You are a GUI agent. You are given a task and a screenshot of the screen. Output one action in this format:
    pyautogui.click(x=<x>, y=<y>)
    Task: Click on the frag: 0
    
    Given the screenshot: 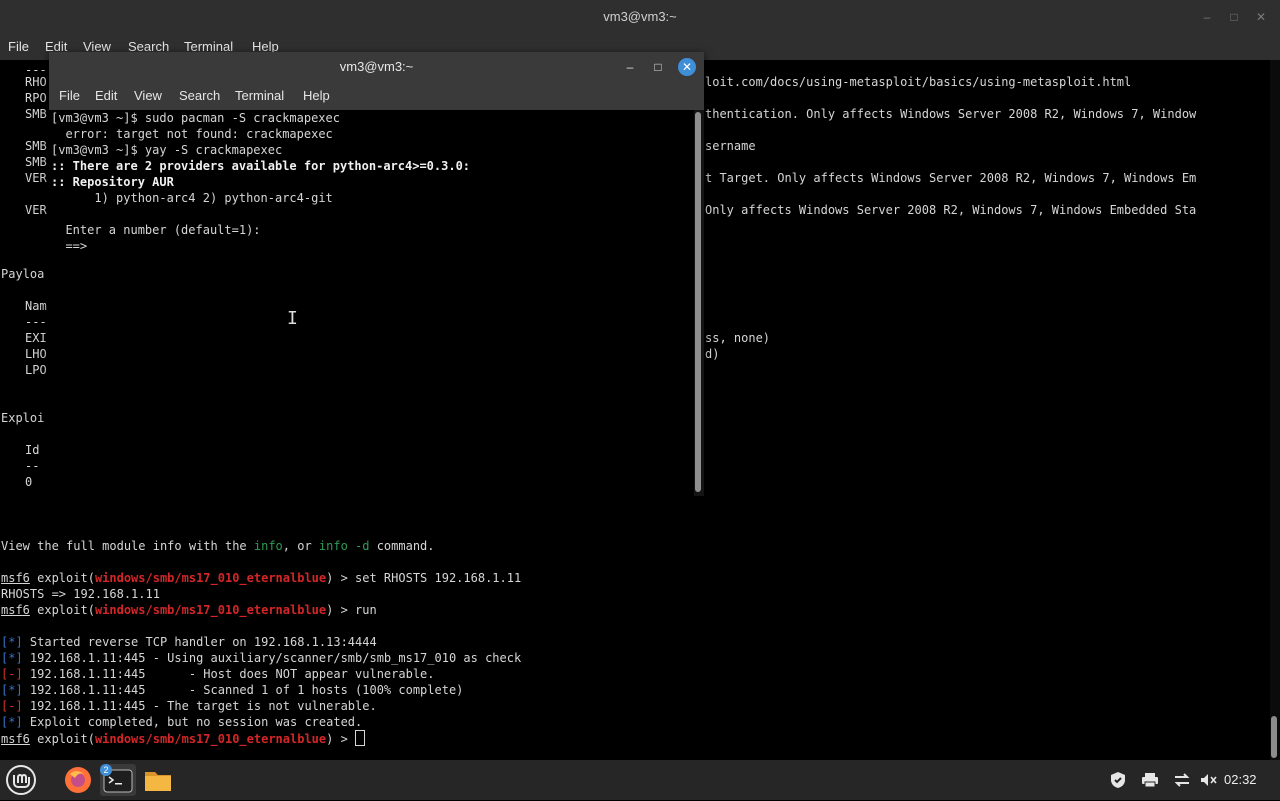 What is the action you would take?
    pyautogui.click(x=29, y=482)
    